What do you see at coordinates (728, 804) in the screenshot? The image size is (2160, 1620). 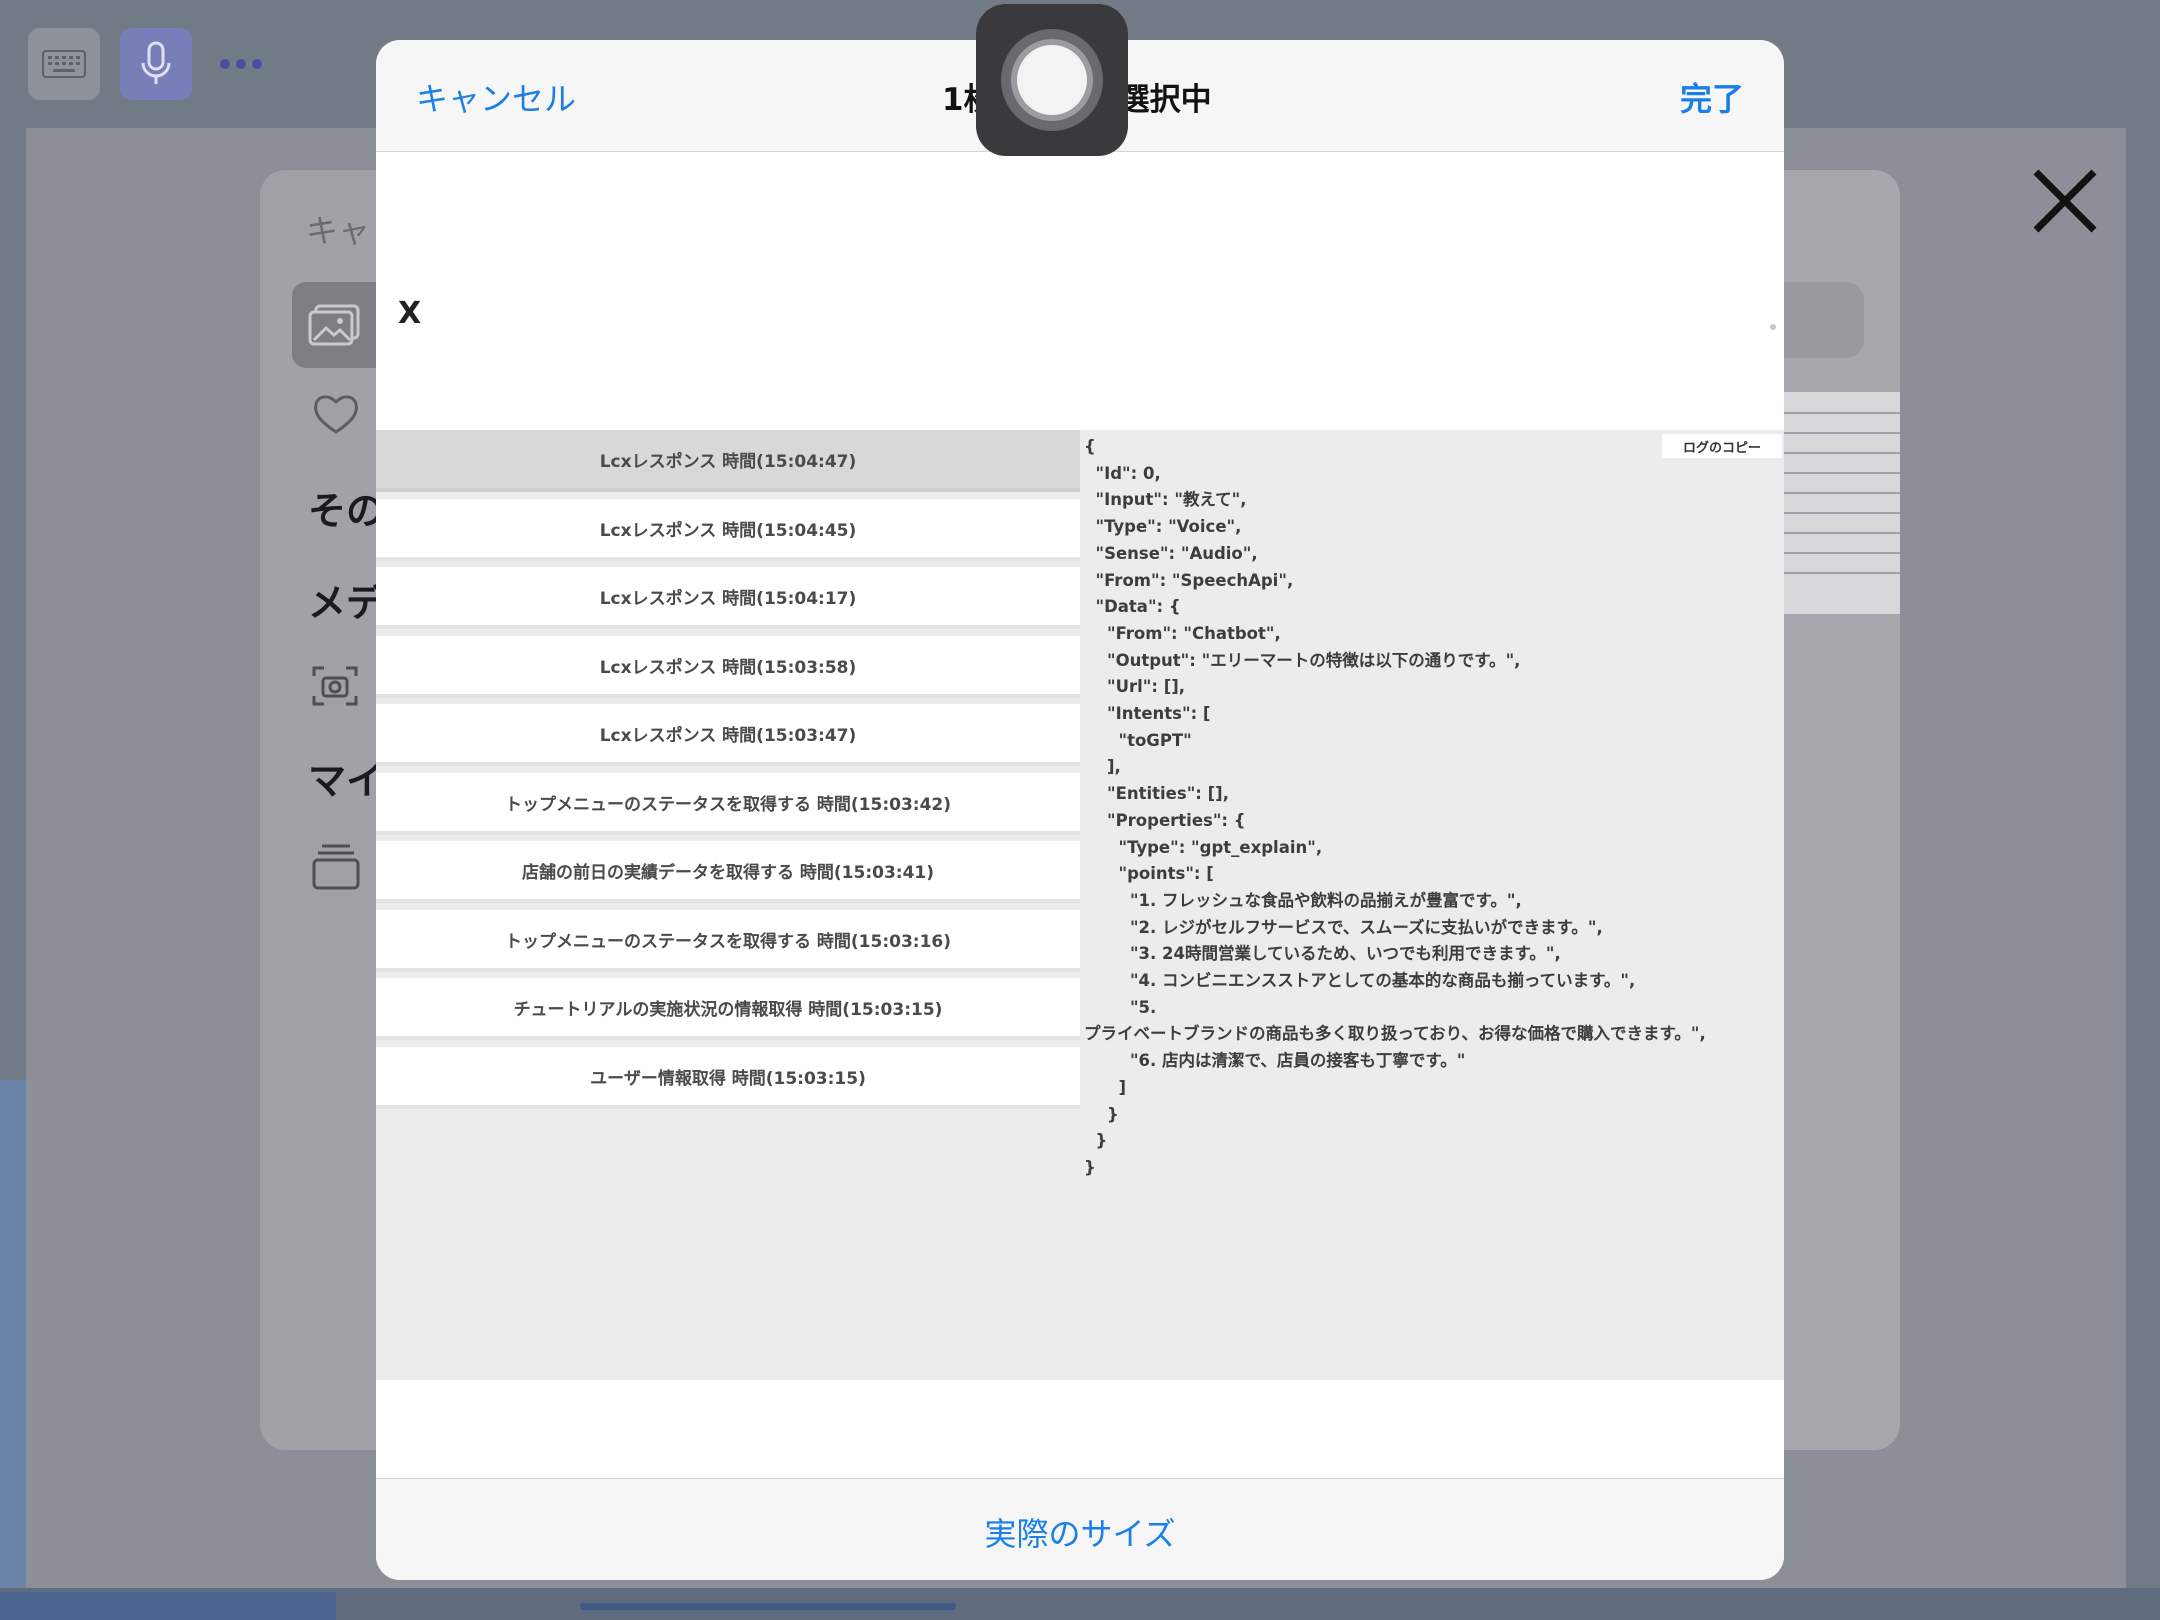 I see `log-list-item: トップメニューのステータスを取得する 時間(15:03:42)` at bounding box center [728, 804].